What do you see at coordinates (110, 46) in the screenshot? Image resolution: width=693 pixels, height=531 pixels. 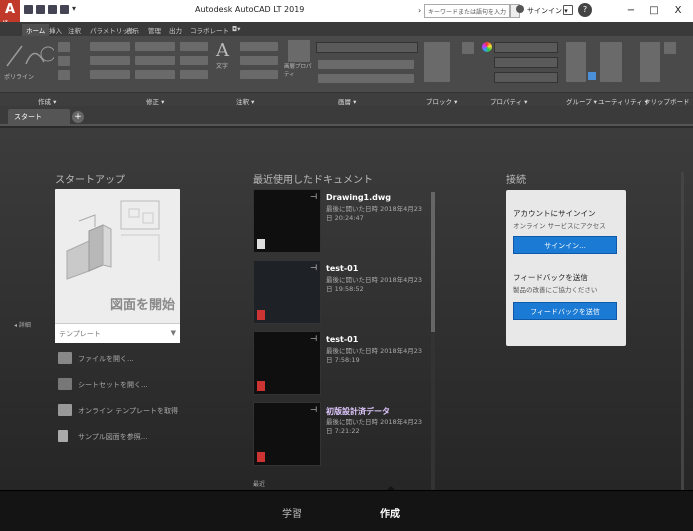 I see `move-tool` at bounding box center [110, 46].